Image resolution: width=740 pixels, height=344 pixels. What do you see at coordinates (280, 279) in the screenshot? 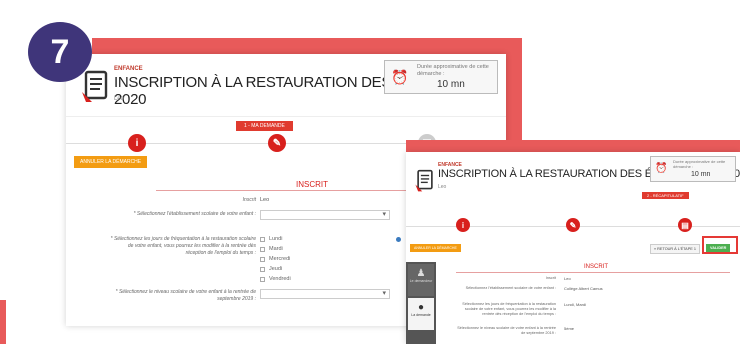
I see `checkbox-label: Vendredi` at bounding box center [280, 279].